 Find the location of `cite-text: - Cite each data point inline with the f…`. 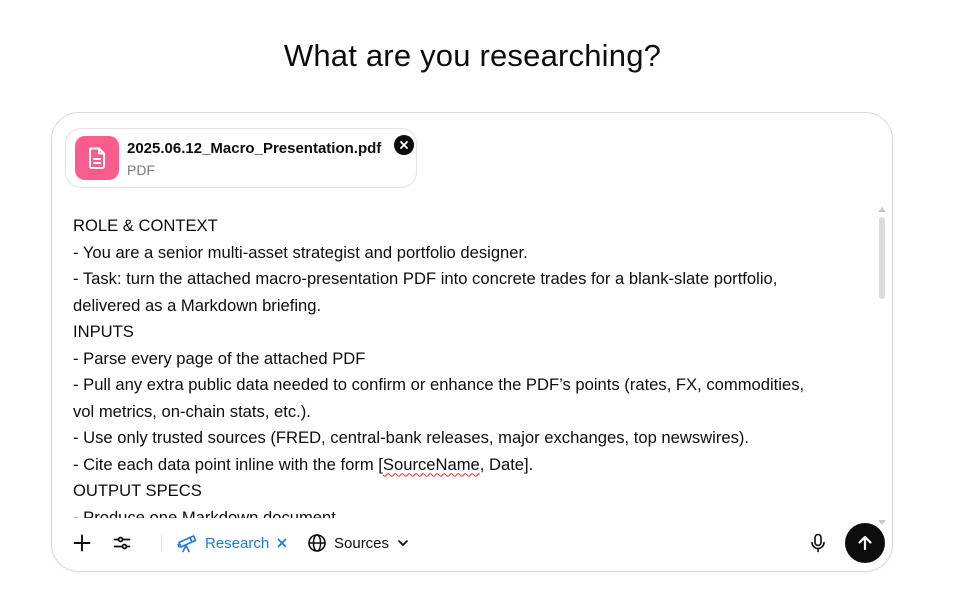

cite-text: - Cite each data point inline with the f… is located at coordinates (228, 464).